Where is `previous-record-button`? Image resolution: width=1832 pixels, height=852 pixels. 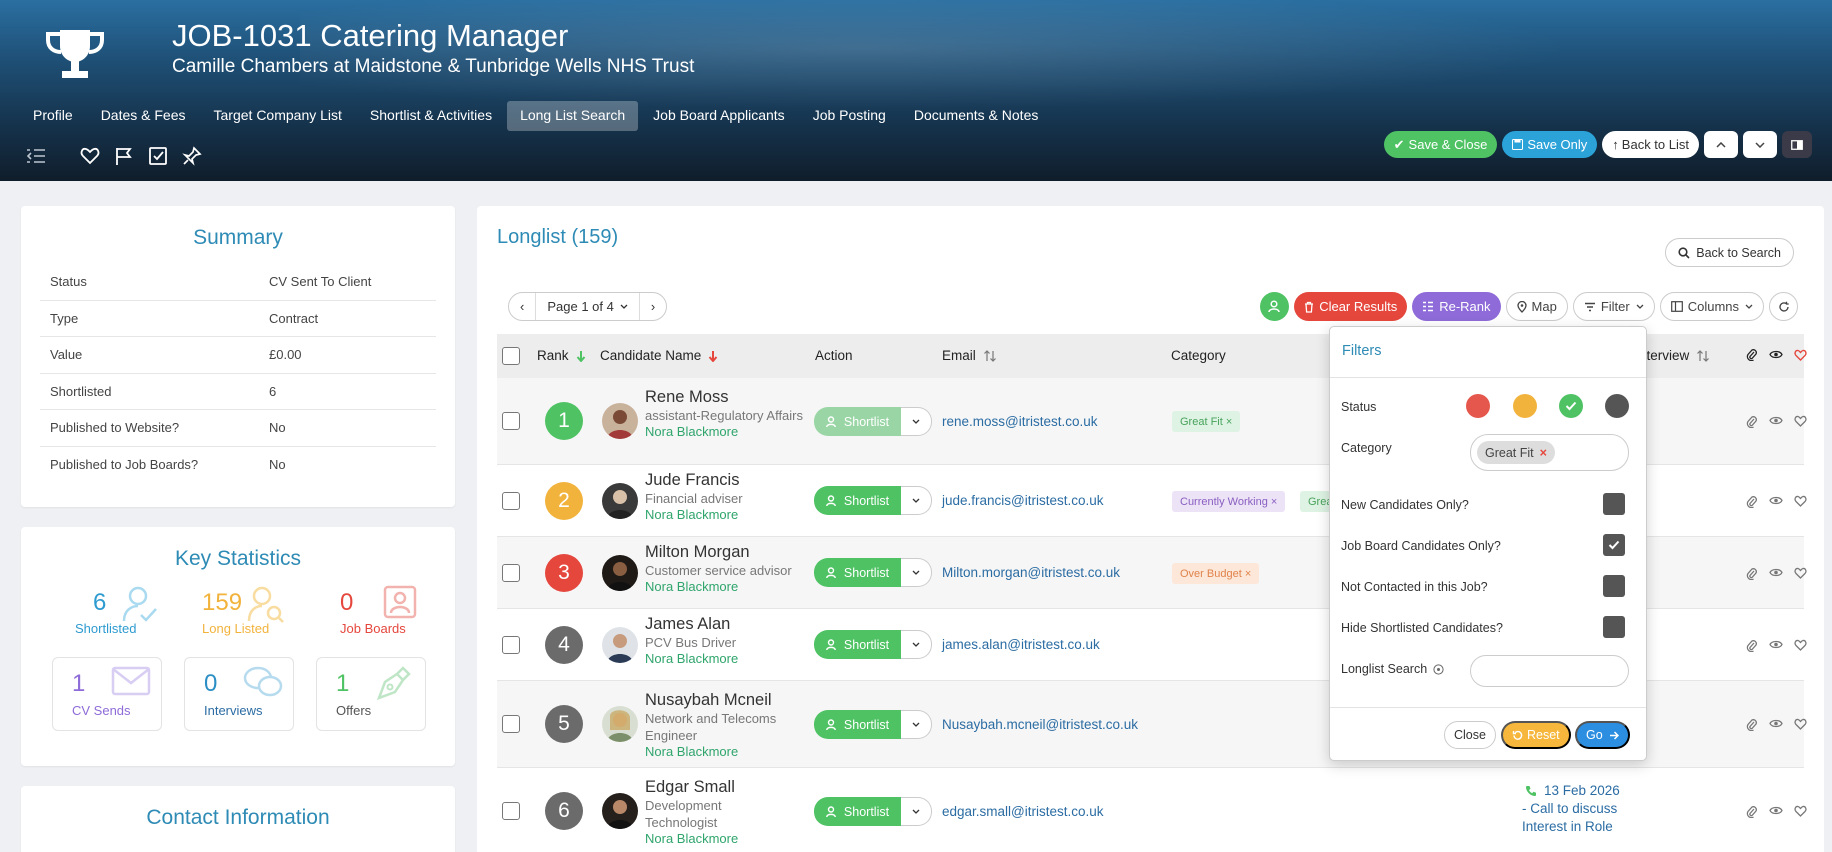
previous-record-button is located at coordinates (1721, 144).